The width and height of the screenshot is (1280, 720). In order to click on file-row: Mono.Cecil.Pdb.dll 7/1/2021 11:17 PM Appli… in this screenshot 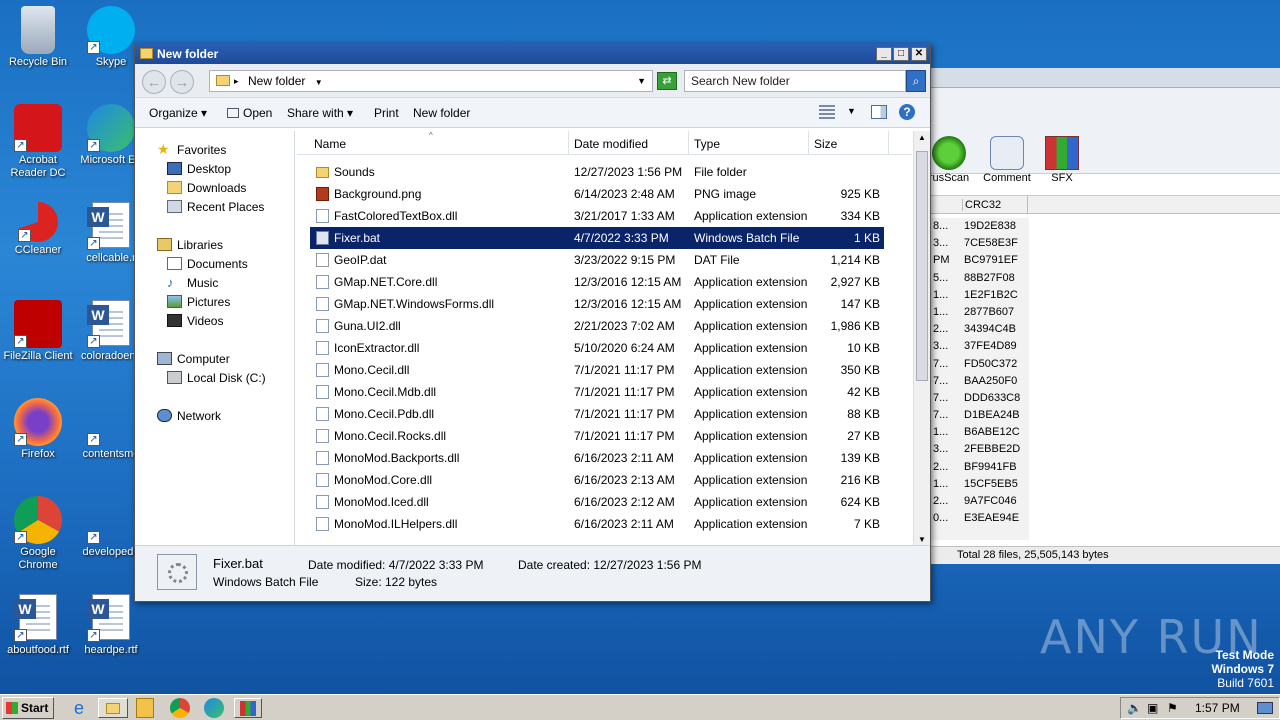, I will do `click(597, 414)`.